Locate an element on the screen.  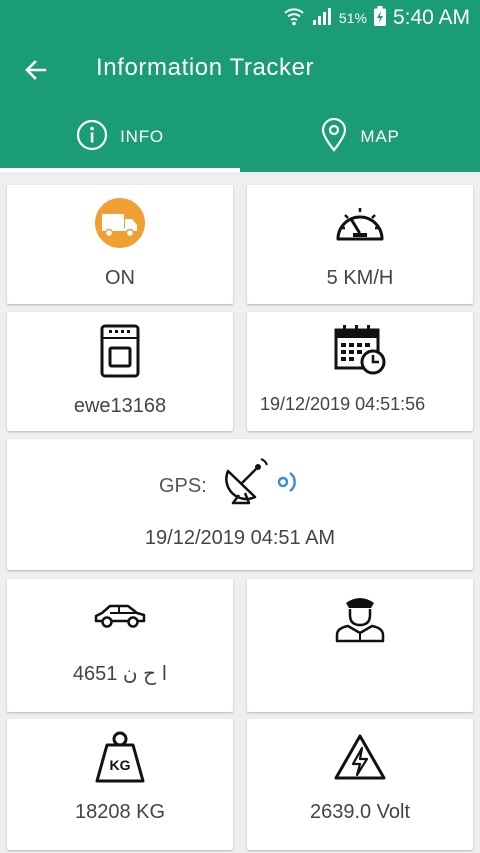
gps-label: GPS: is located at coordinates (183, 486).